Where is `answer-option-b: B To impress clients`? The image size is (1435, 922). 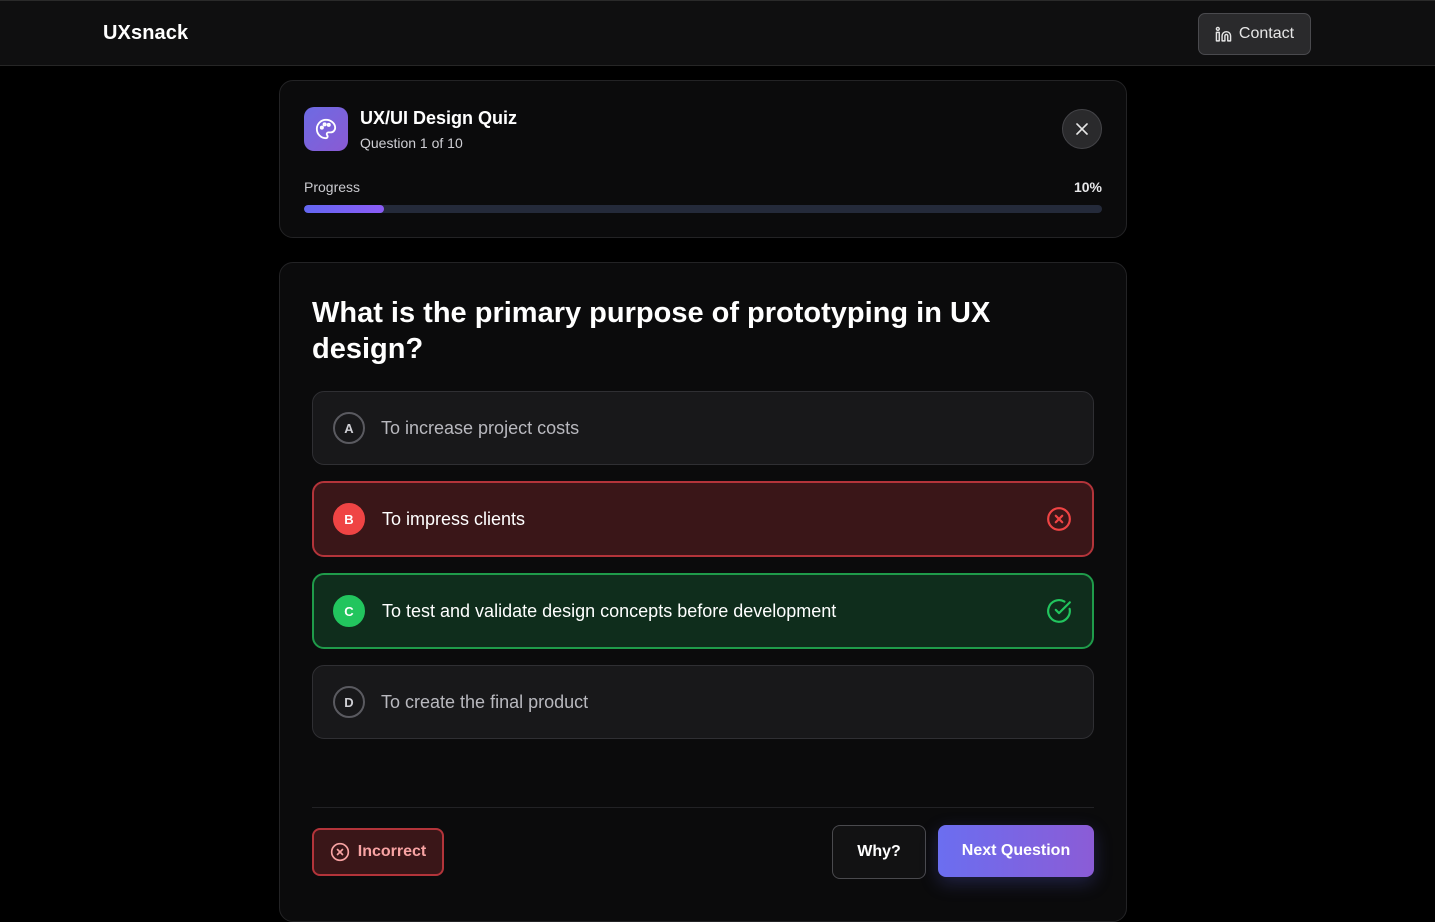
answer-option-b: B To impress clients is located at coordinates (703, 519).